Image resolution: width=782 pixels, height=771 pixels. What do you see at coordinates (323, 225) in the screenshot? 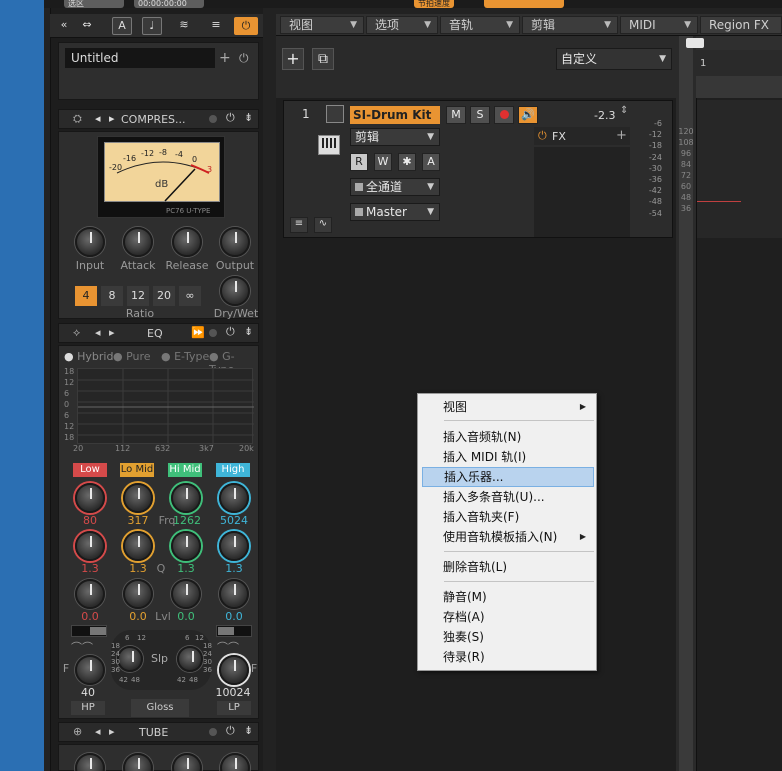
I see `automation-icon: ∿` at bounding box center [323, 225].